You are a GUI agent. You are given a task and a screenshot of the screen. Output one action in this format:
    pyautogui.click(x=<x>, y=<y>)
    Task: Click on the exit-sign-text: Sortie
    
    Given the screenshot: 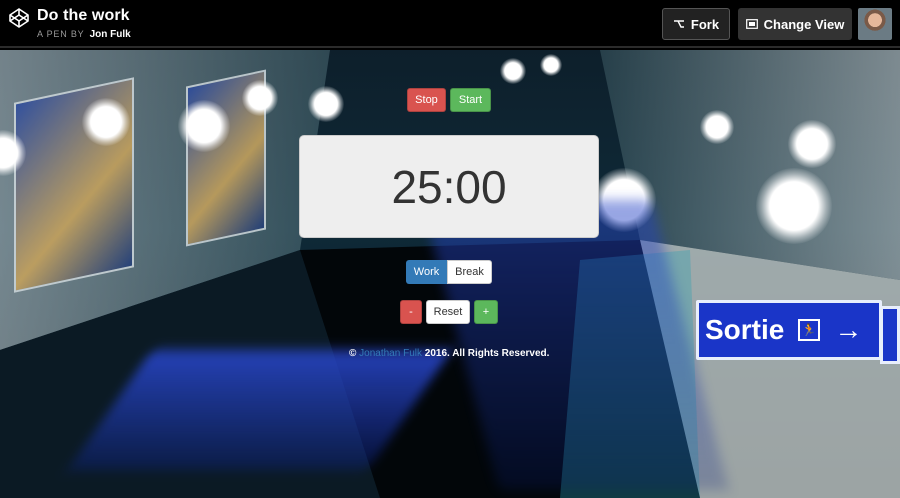 What is the action you would take?
    pyautogui.click(x=745, y=329)
    